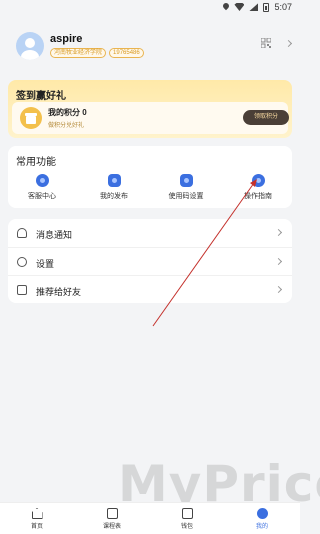  I want to click on wifi-icon, so click(239, 7).